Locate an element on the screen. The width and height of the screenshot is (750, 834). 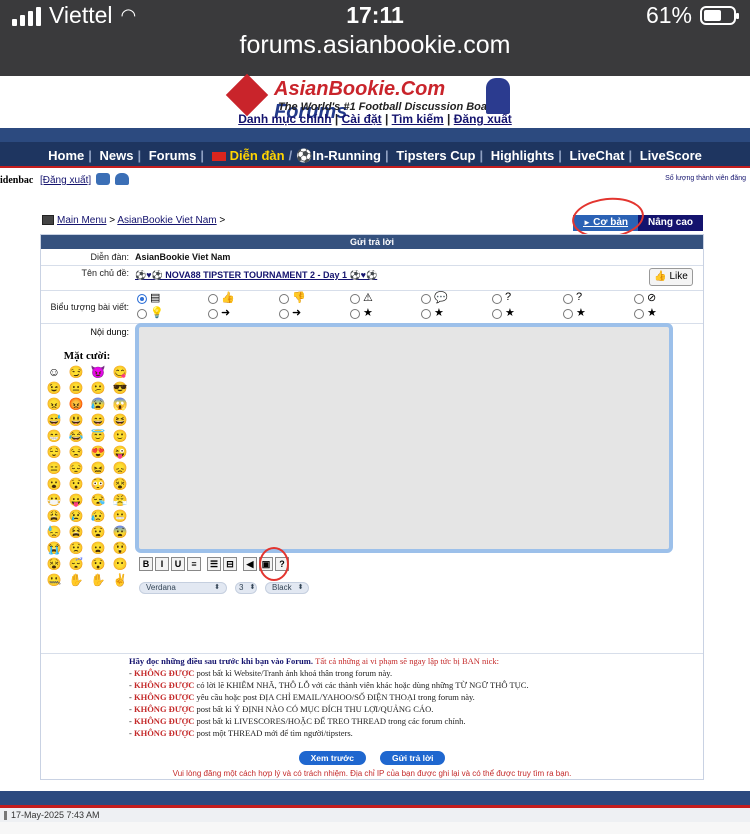
nav-tipsters-cup: Tipsters Cup is located at coordinates (435, 155).